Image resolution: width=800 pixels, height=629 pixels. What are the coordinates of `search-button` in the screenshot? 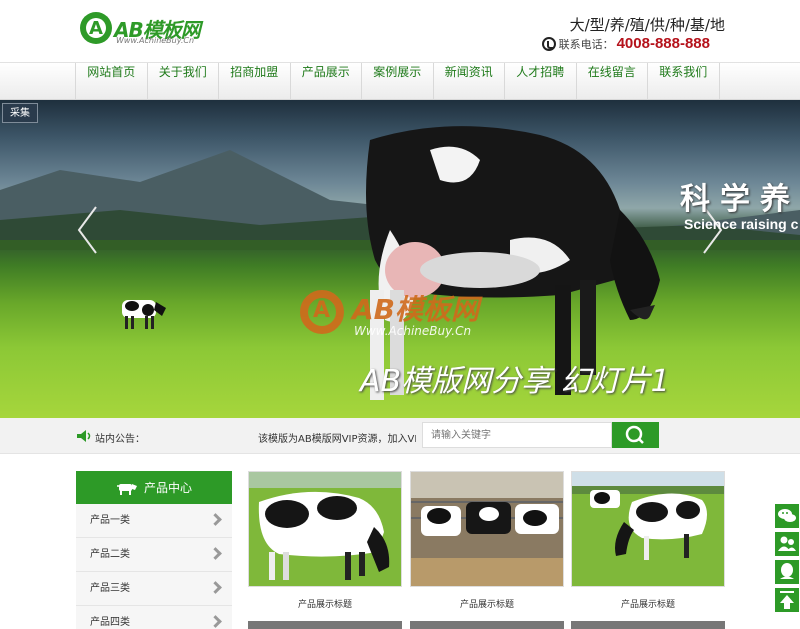 It's located at (635, 435).